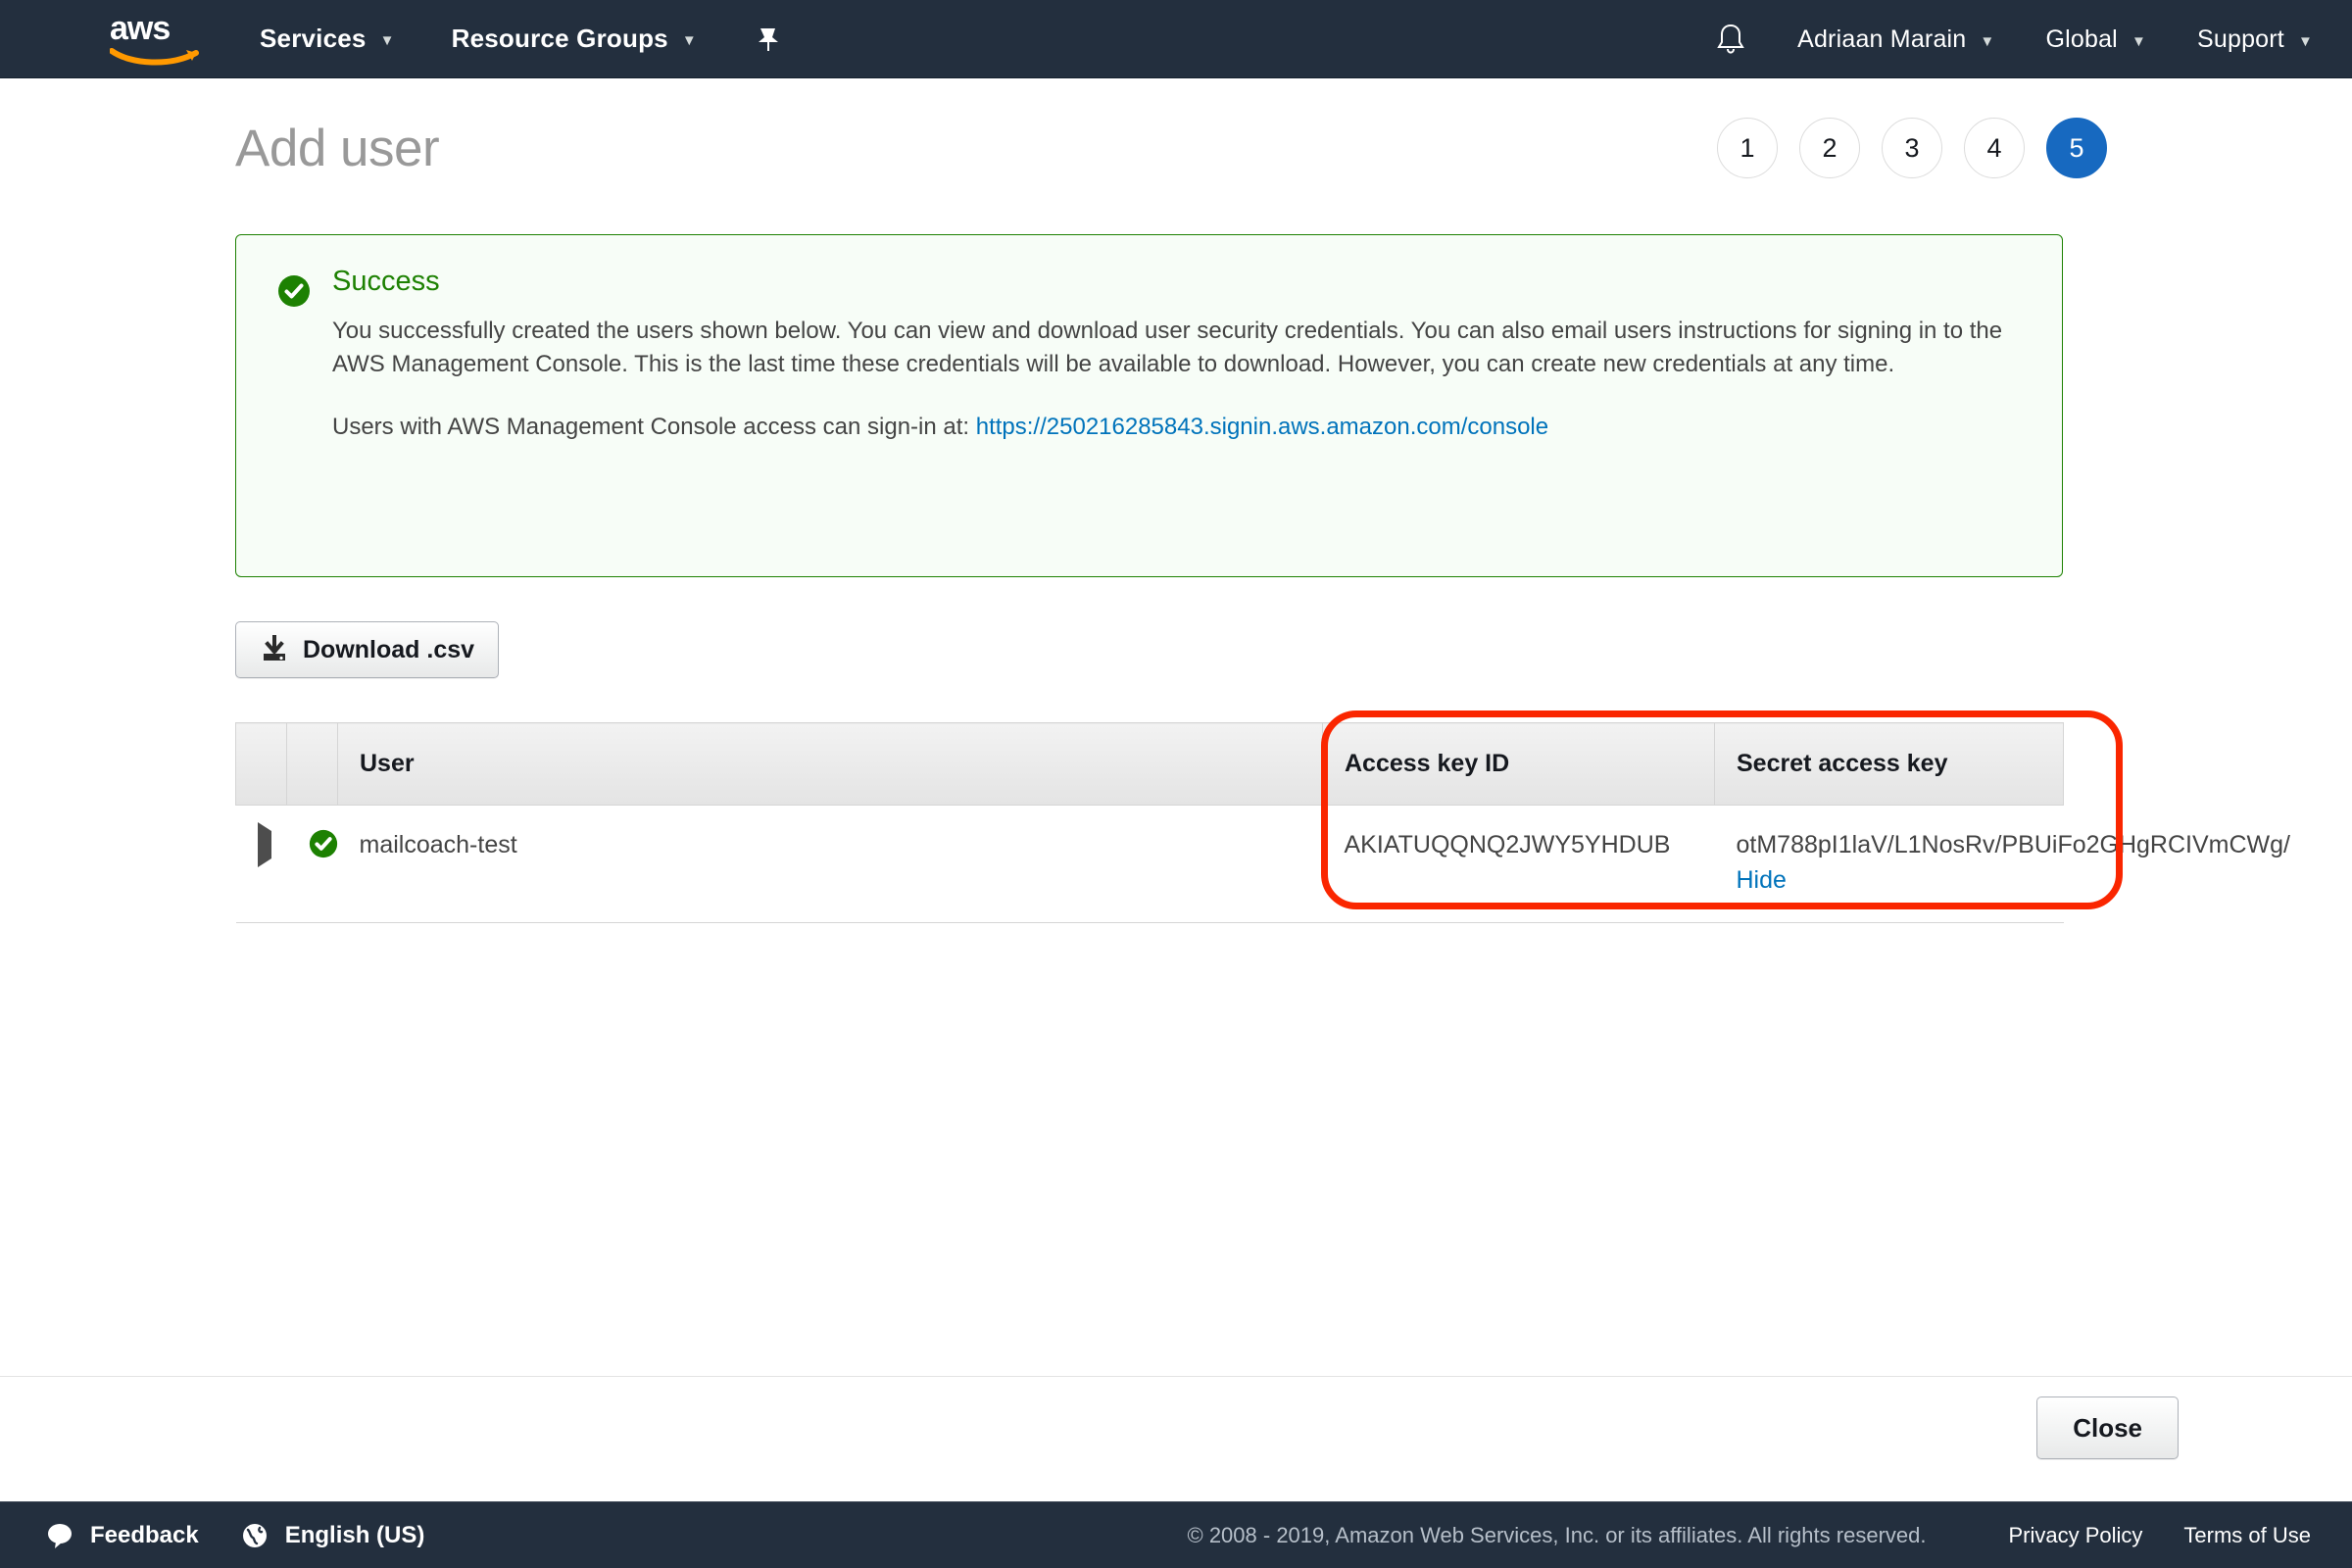  What do you see at coordinates (2107, 1427) in the screenshot?
I see `close-button: Close` at bounding box center [2107, 1427].